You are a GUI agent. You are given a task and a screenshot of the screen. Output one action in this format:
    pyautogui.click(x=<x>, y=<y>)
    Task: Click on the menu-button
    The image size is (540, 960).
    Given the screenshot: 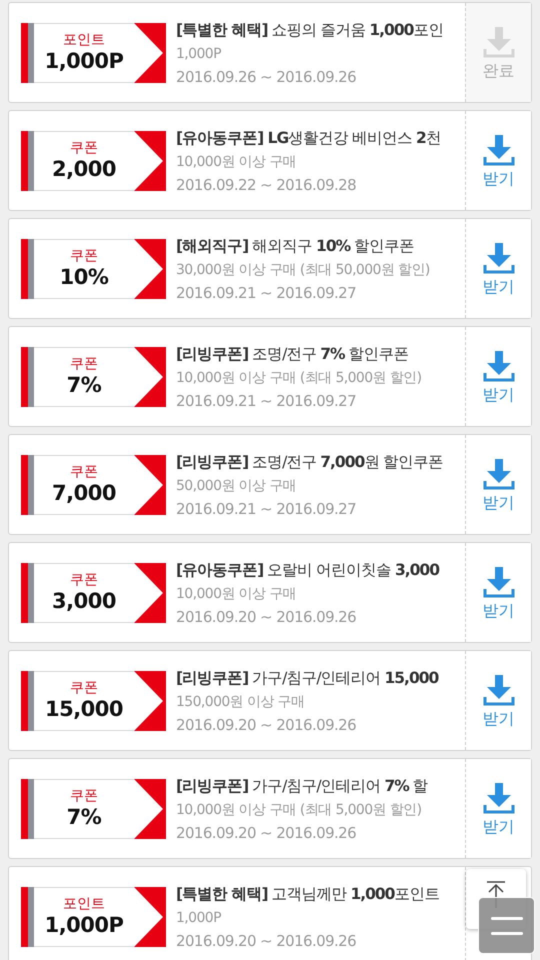 What is the action you would take?
    pyautogui.click(x=506, y=925)
    